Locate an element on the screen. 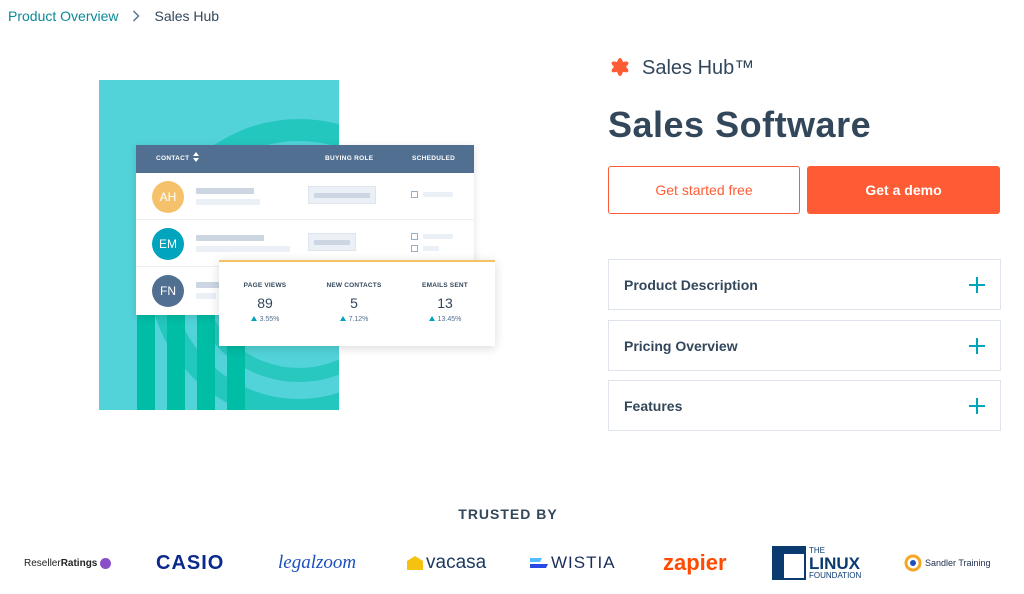 The width and height of the screenshot is (1024, 594). wistia-logo: WISTIA is located at coordinates (573, 563).